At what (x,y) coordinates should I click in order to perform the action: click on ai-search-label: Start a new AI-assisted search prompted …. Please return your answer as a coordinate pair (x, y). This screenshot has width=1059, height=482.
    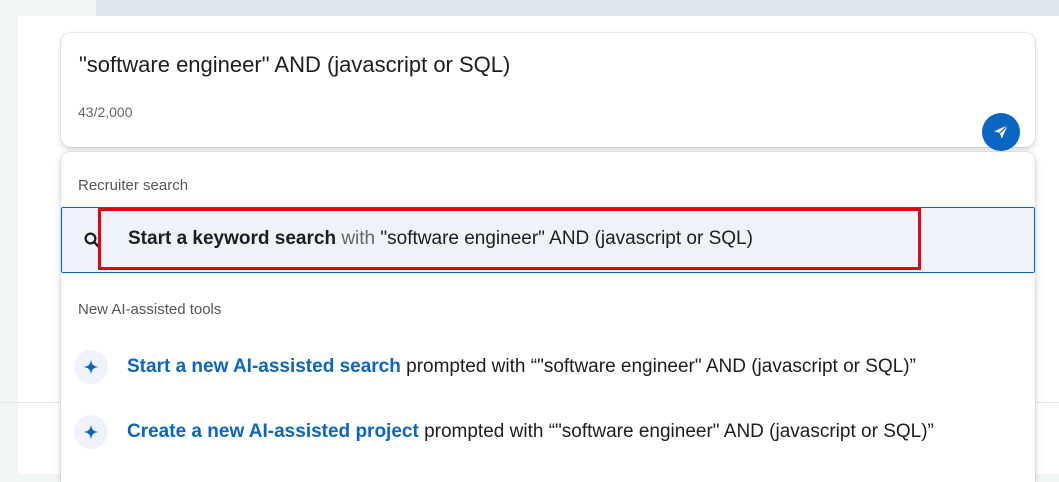
    Looking at the image, I should click on (521, 367).